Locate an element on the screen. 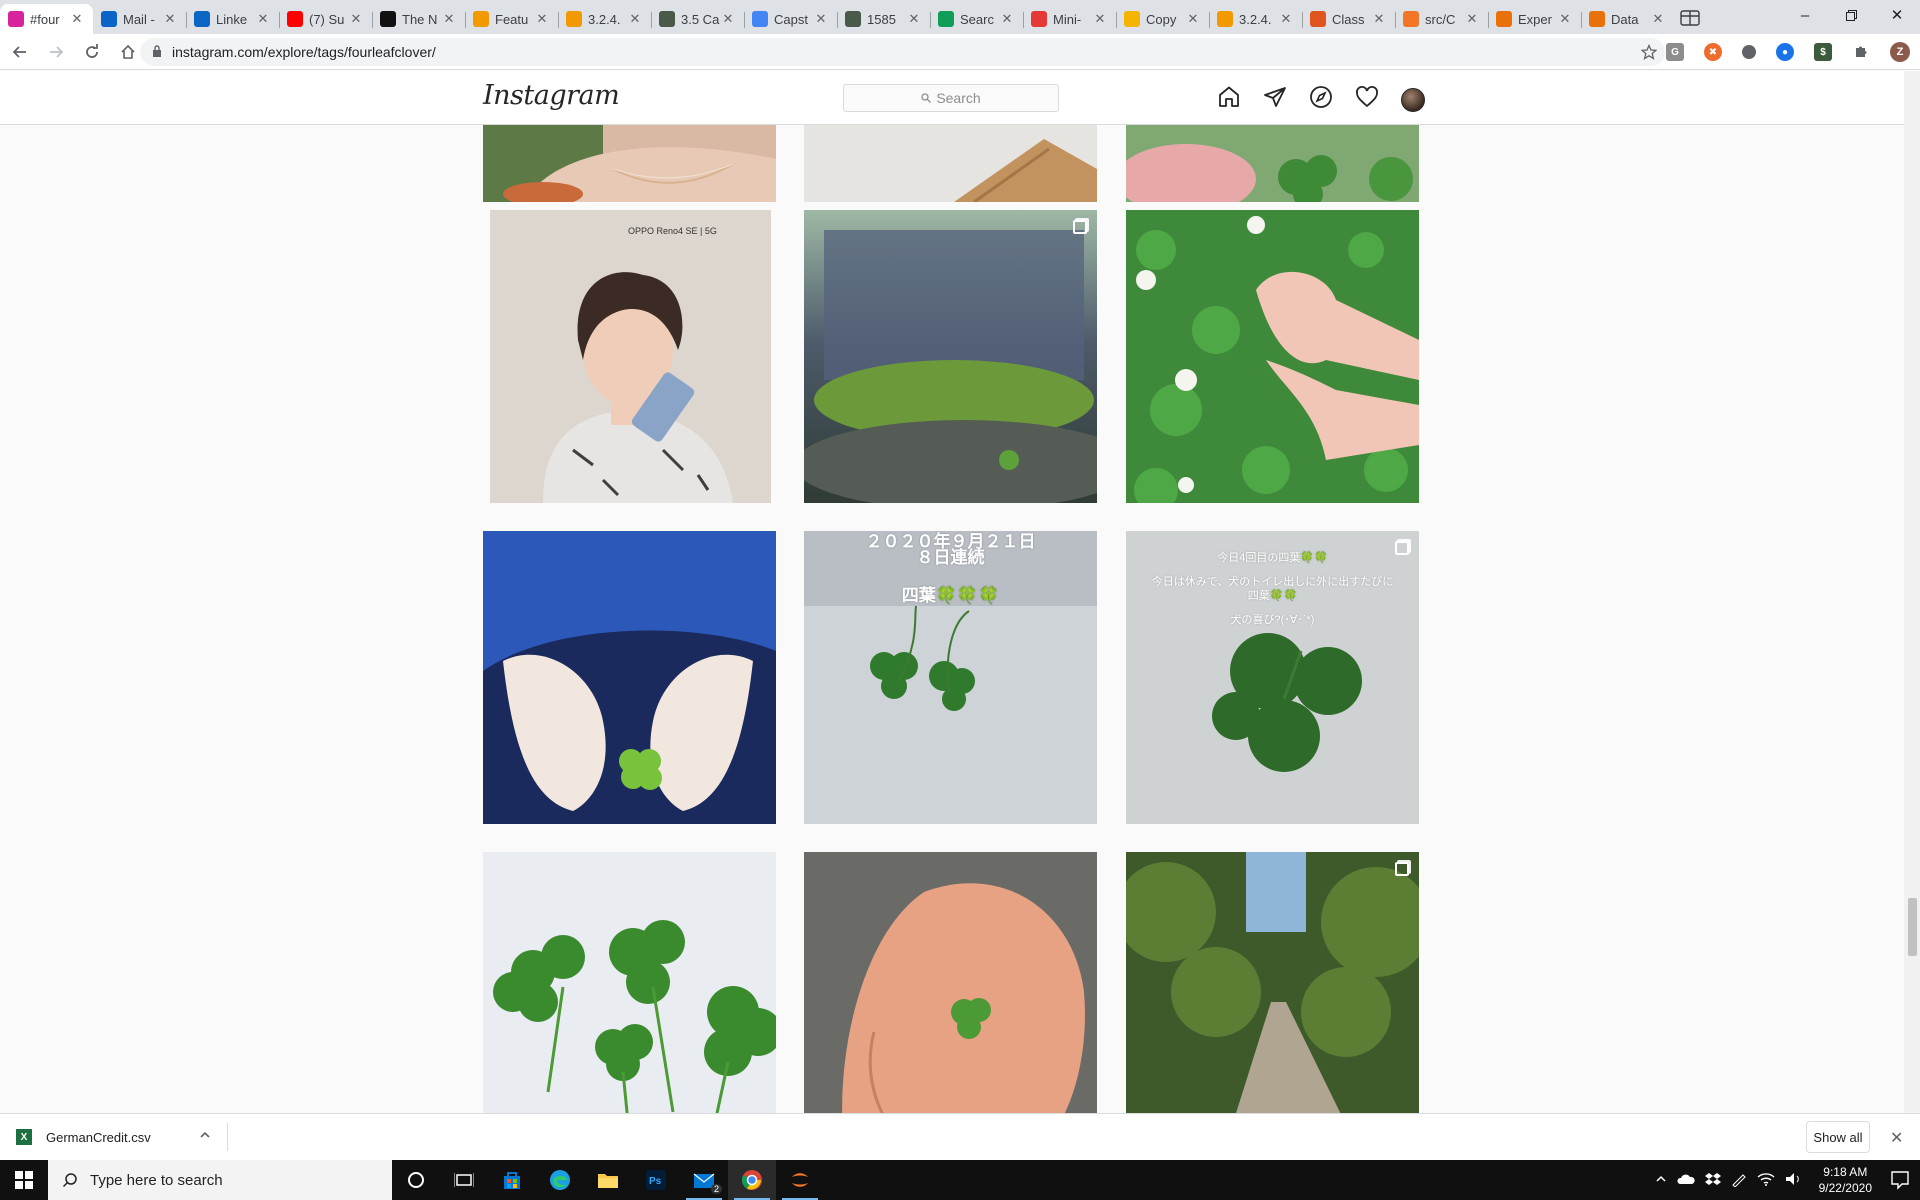 This screenshot has width=1920, height=1200. mossy-rock-photo is located at coordinates (950, 356).